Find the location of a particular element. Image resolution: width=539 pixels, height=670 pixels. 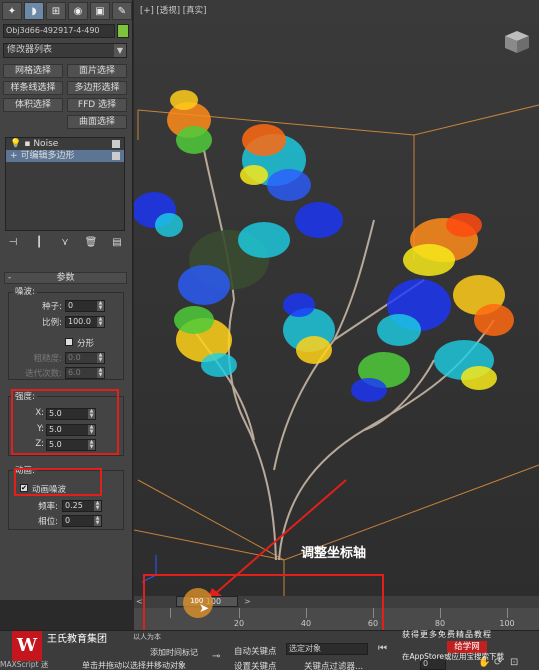

phase-label: 相位: is located at coordinates (48, 522).